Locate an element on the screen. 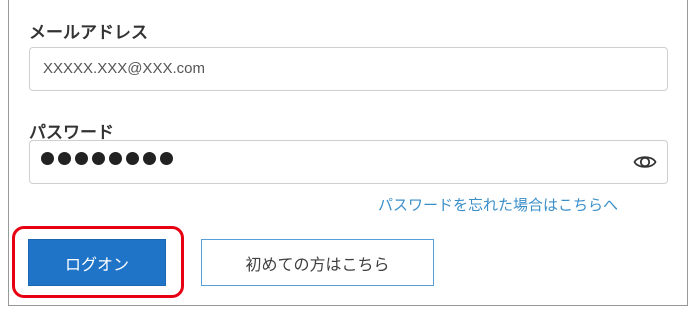  password-field is located at coordinates (348, 162).